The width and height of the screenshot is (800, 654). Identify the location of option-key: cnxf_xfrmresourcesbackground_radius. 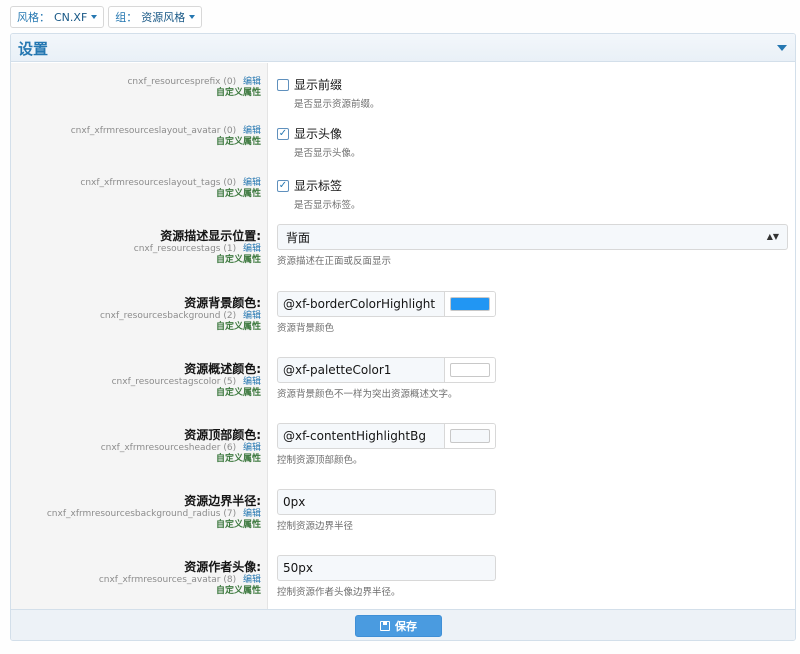
(133, 514).